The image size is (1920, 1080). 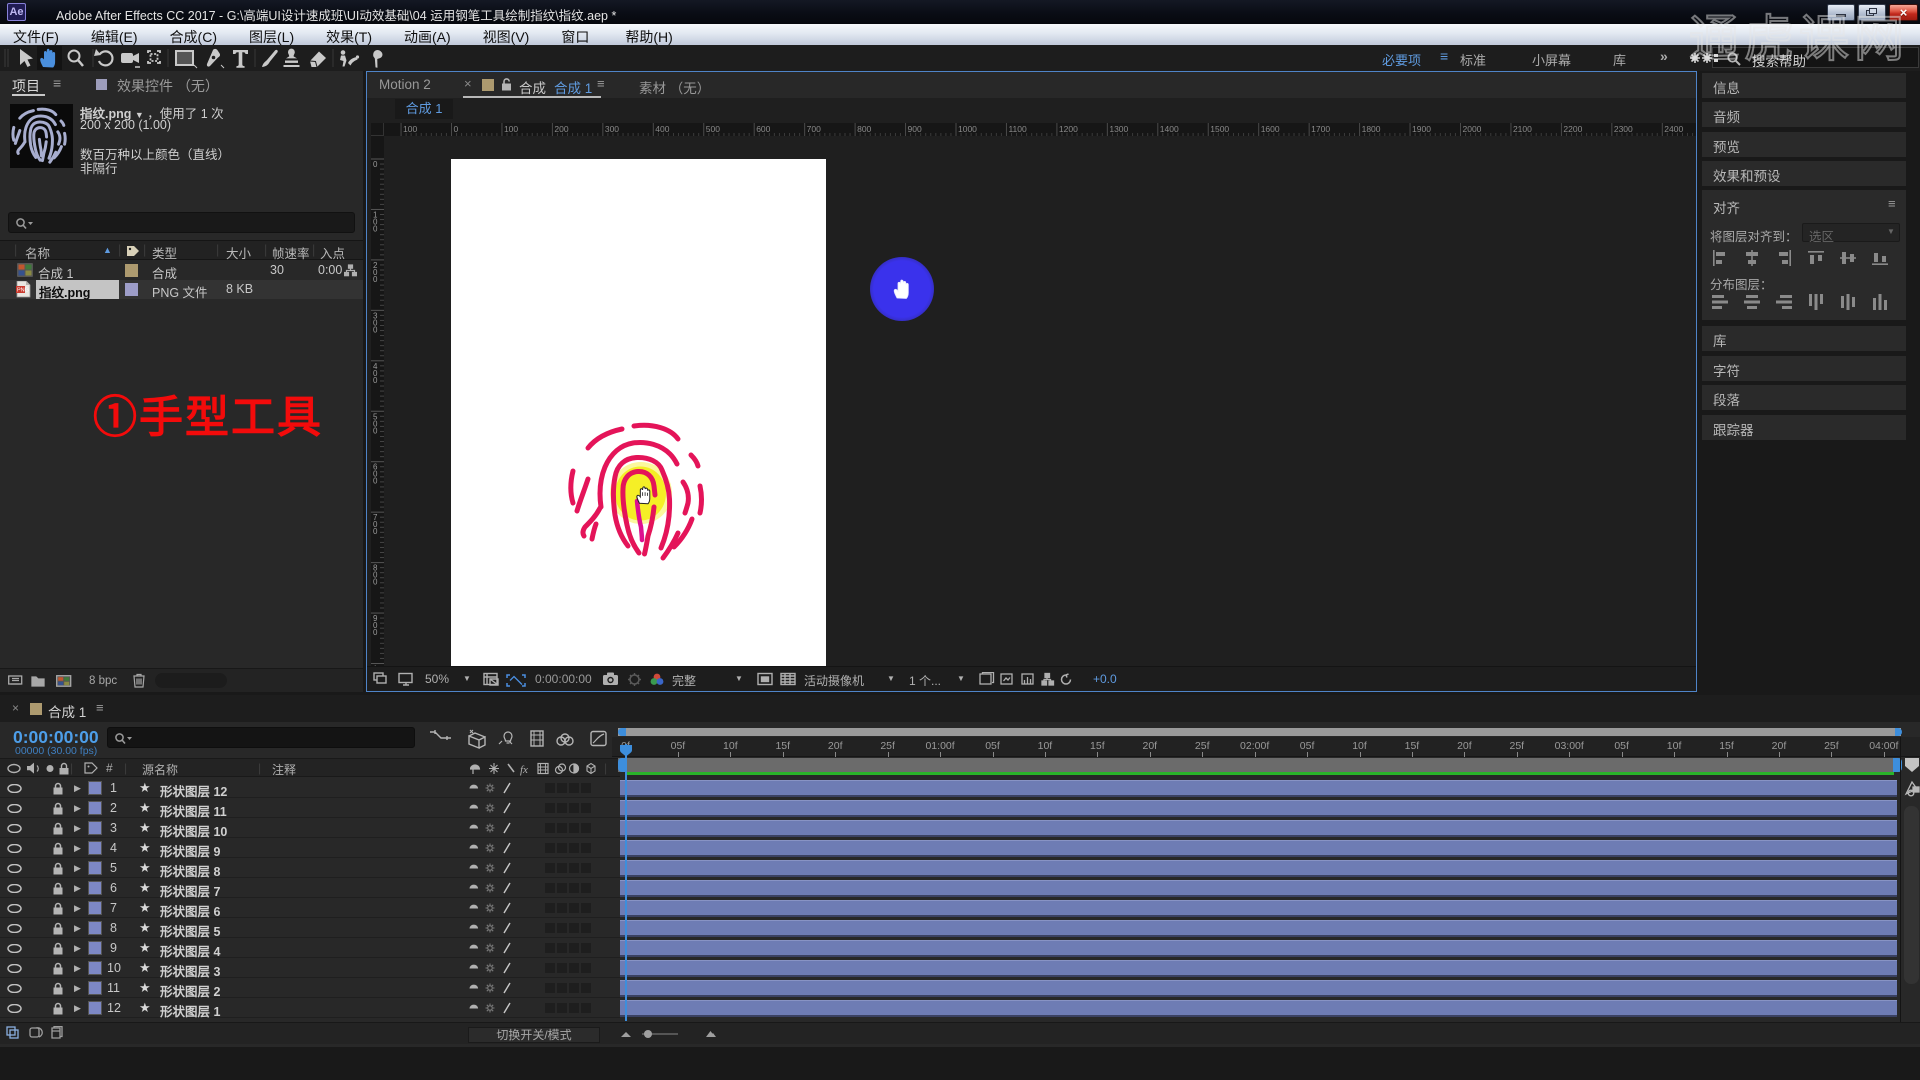 I want to click on svg-text: 1700, so click(x=1320, y=129).